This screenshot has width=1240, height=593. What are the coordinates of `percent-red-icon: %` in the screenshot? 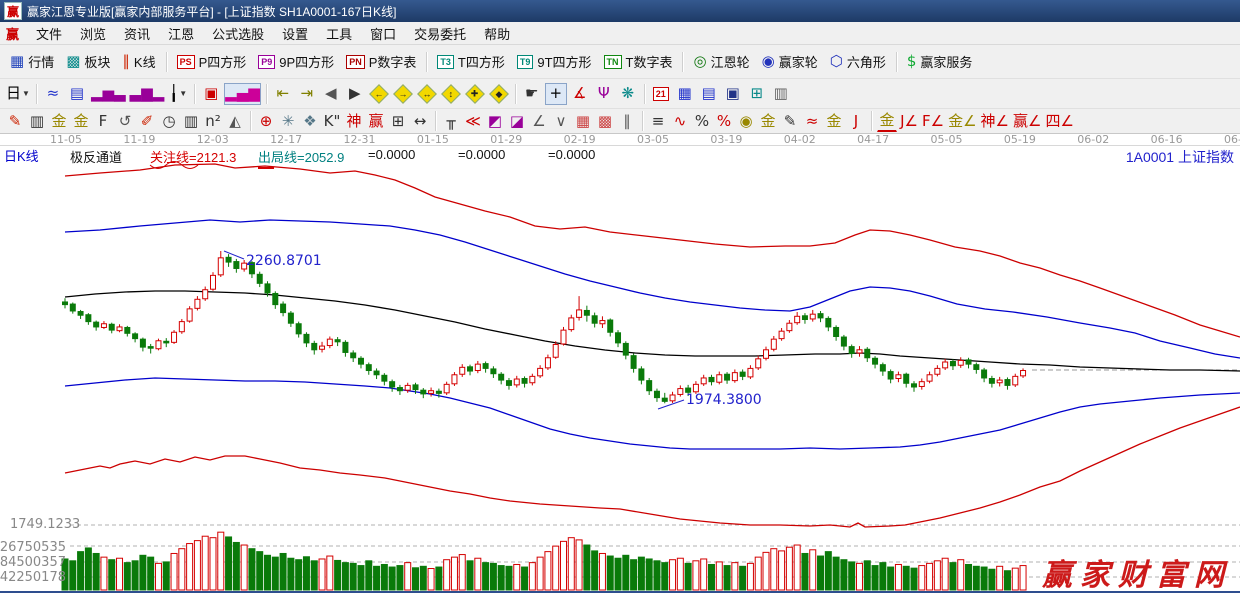 It's located at (724, 121).